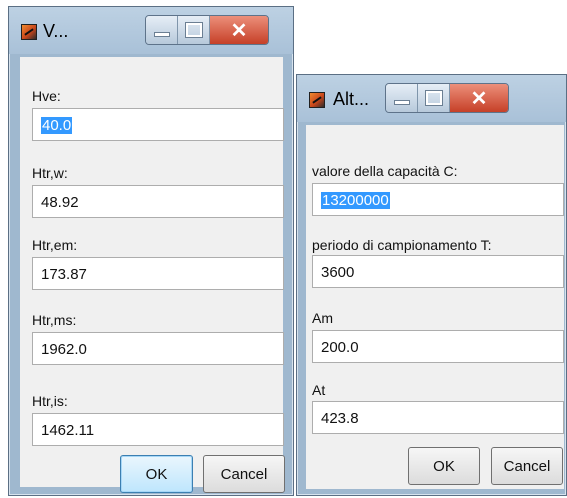 The width and height of the screenshot is (567, 498). Describe the element at coordinates (50, 173) in the screenshot. I see `htr-w-label: Htr,w:` at that location.